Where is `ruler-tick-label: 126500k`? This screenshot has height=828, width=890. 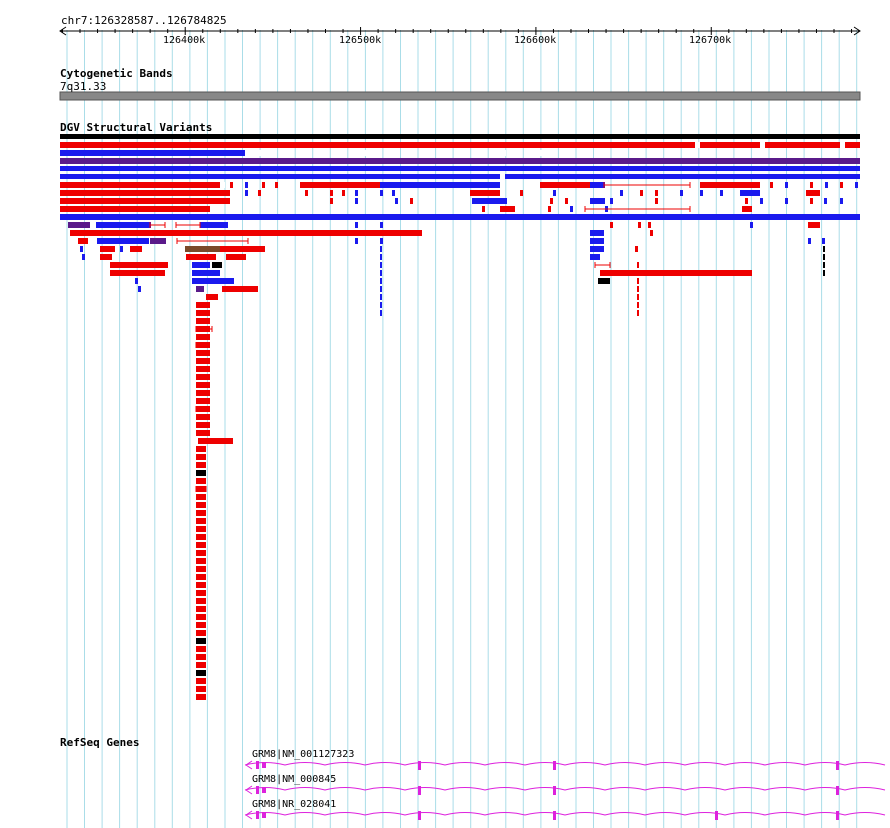
ruler-tick-label: 126500k is located at coordinates (360, 40).